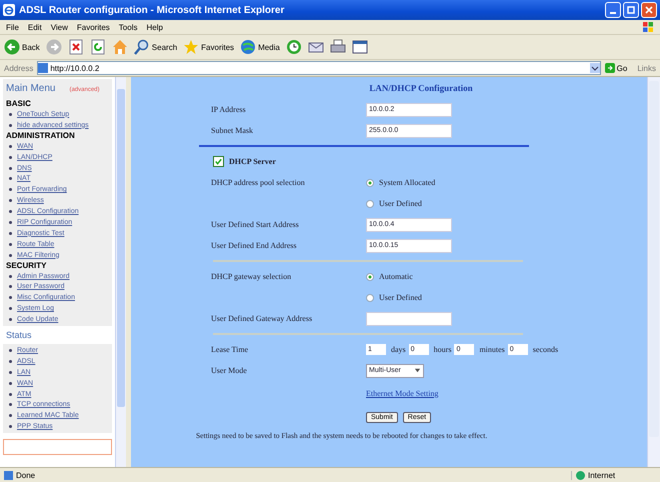  Describe the element at coordinates (19, 104) in the screenshot. I see `section-heading: BASIC` at that location.